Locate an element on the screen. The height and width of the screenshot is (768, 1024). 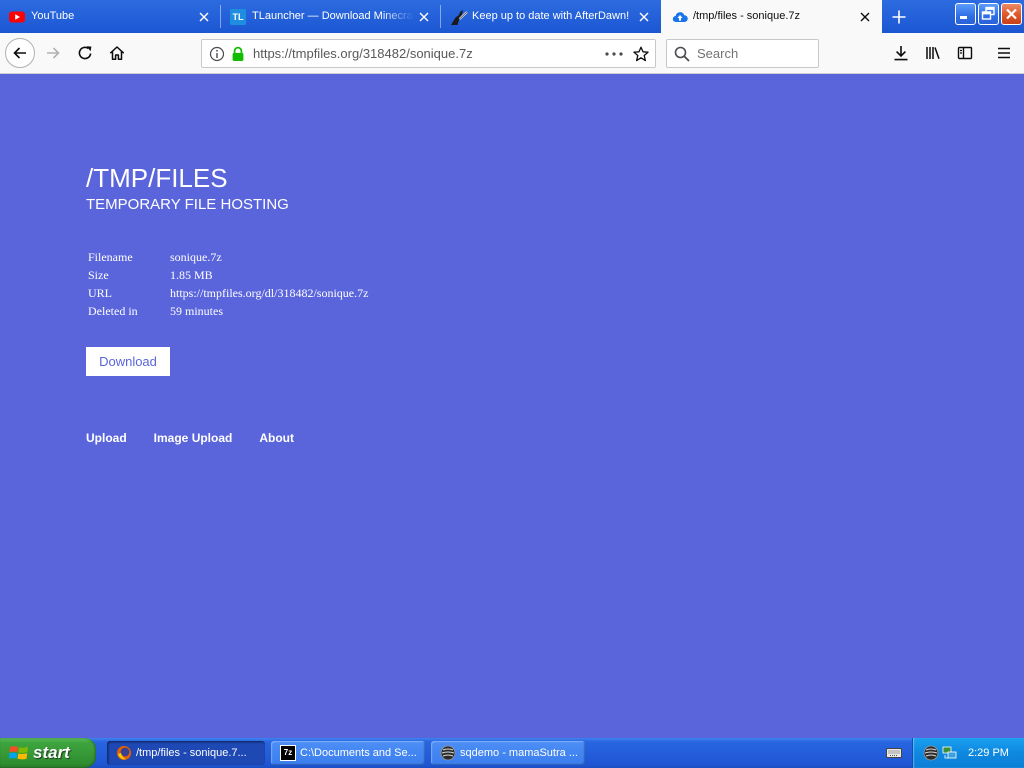
menu-icon is located at coordinates (1004, 53).